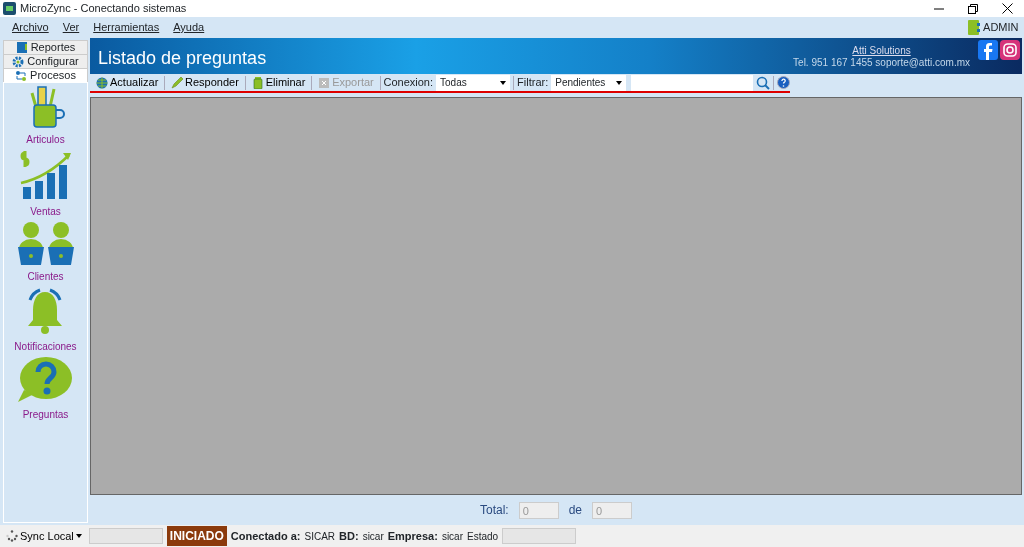  What do you see at coordinates (21, 75) in the screenshot?
I see `process-icon` at bounding box center [21, 75].